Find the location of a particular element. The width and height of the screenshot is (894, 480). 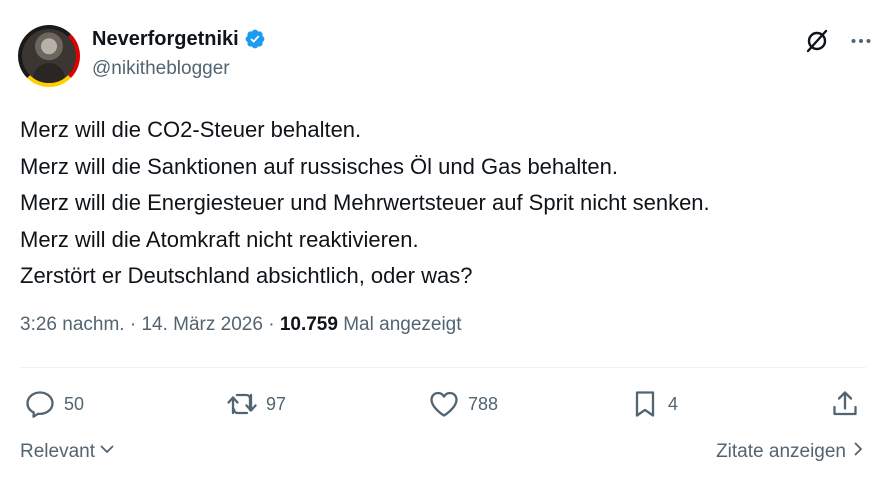

divider is located at coordinates (443, 367).